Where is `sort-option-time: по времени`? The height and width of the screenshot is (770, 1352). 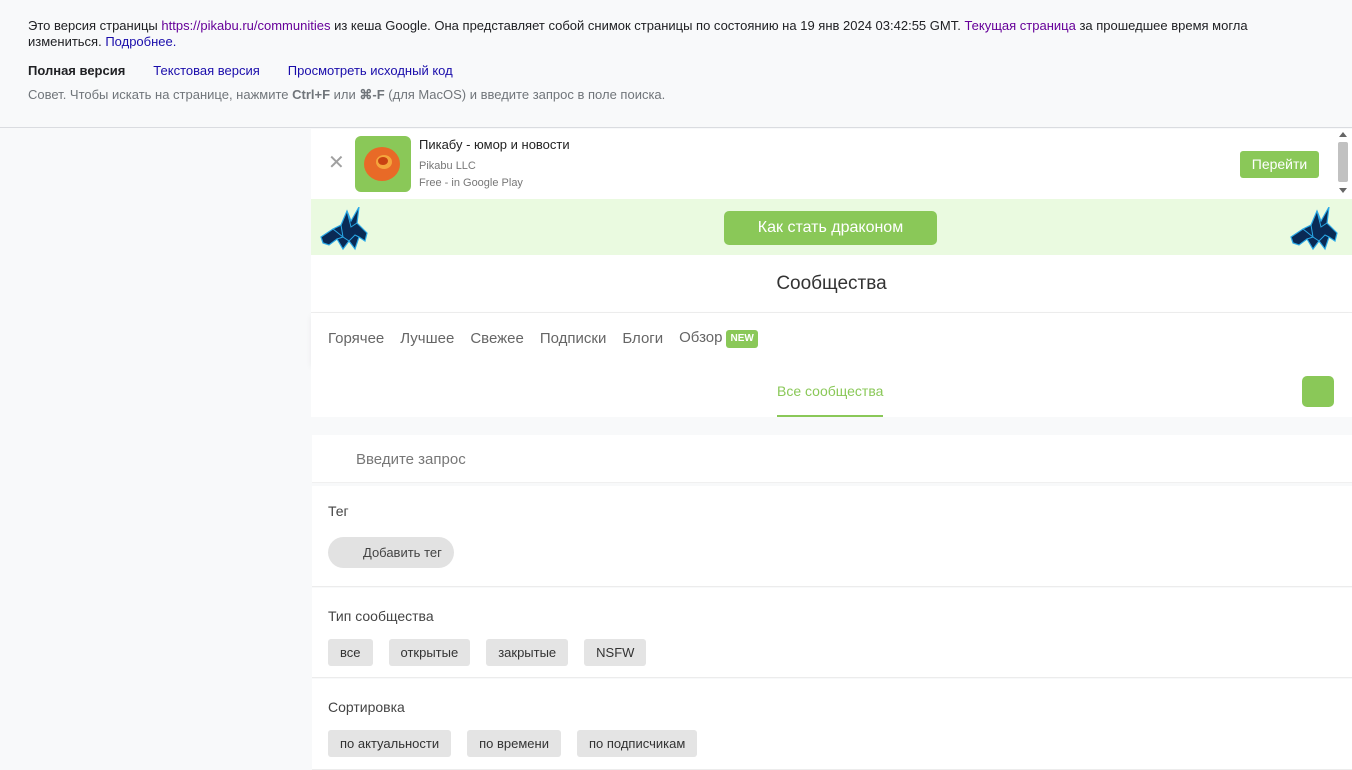
sort-option-time: по времени is located at coordinates (514, 743).